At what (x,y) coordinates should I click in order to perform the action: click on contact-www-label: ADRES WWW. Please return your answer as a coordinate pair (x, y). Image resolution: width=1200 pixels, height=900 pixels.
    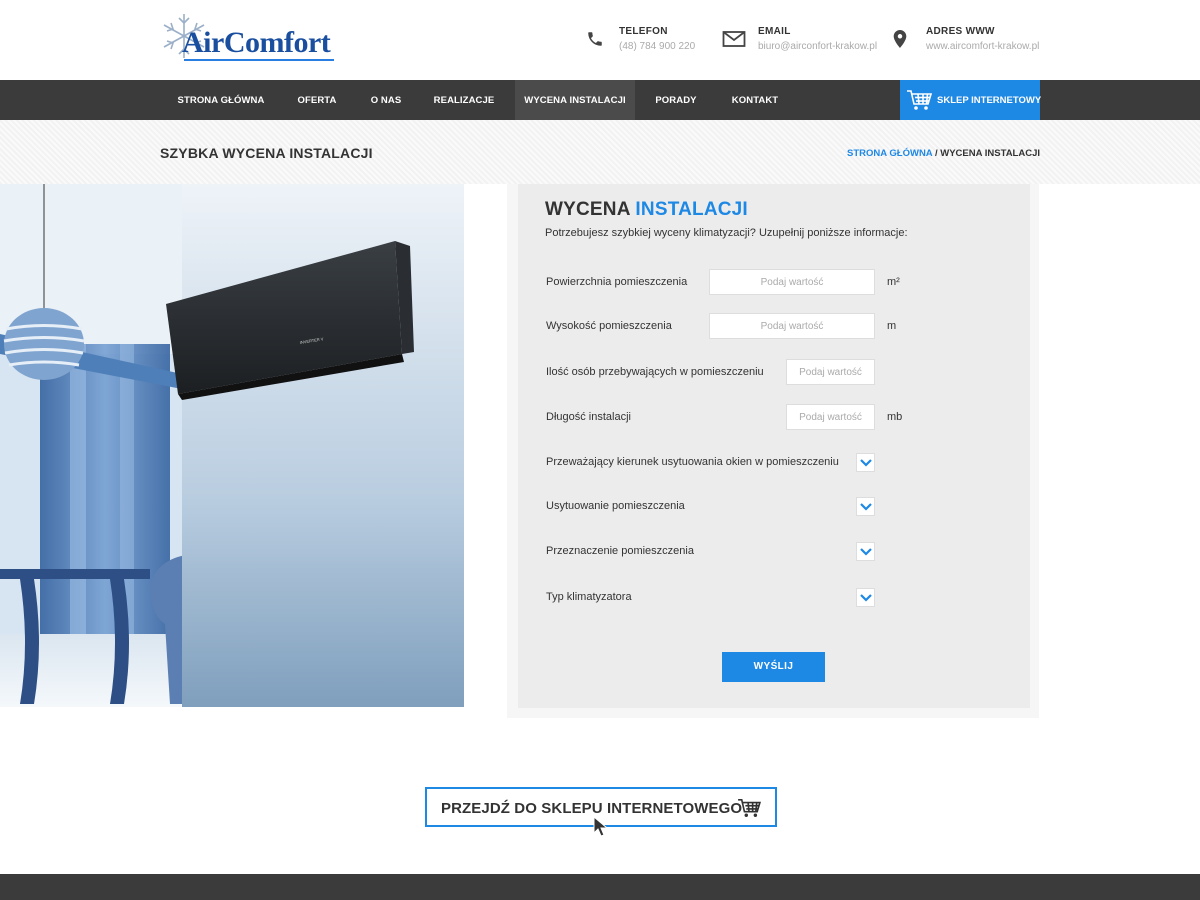
    Looking at the image, I should click on (960, 31).